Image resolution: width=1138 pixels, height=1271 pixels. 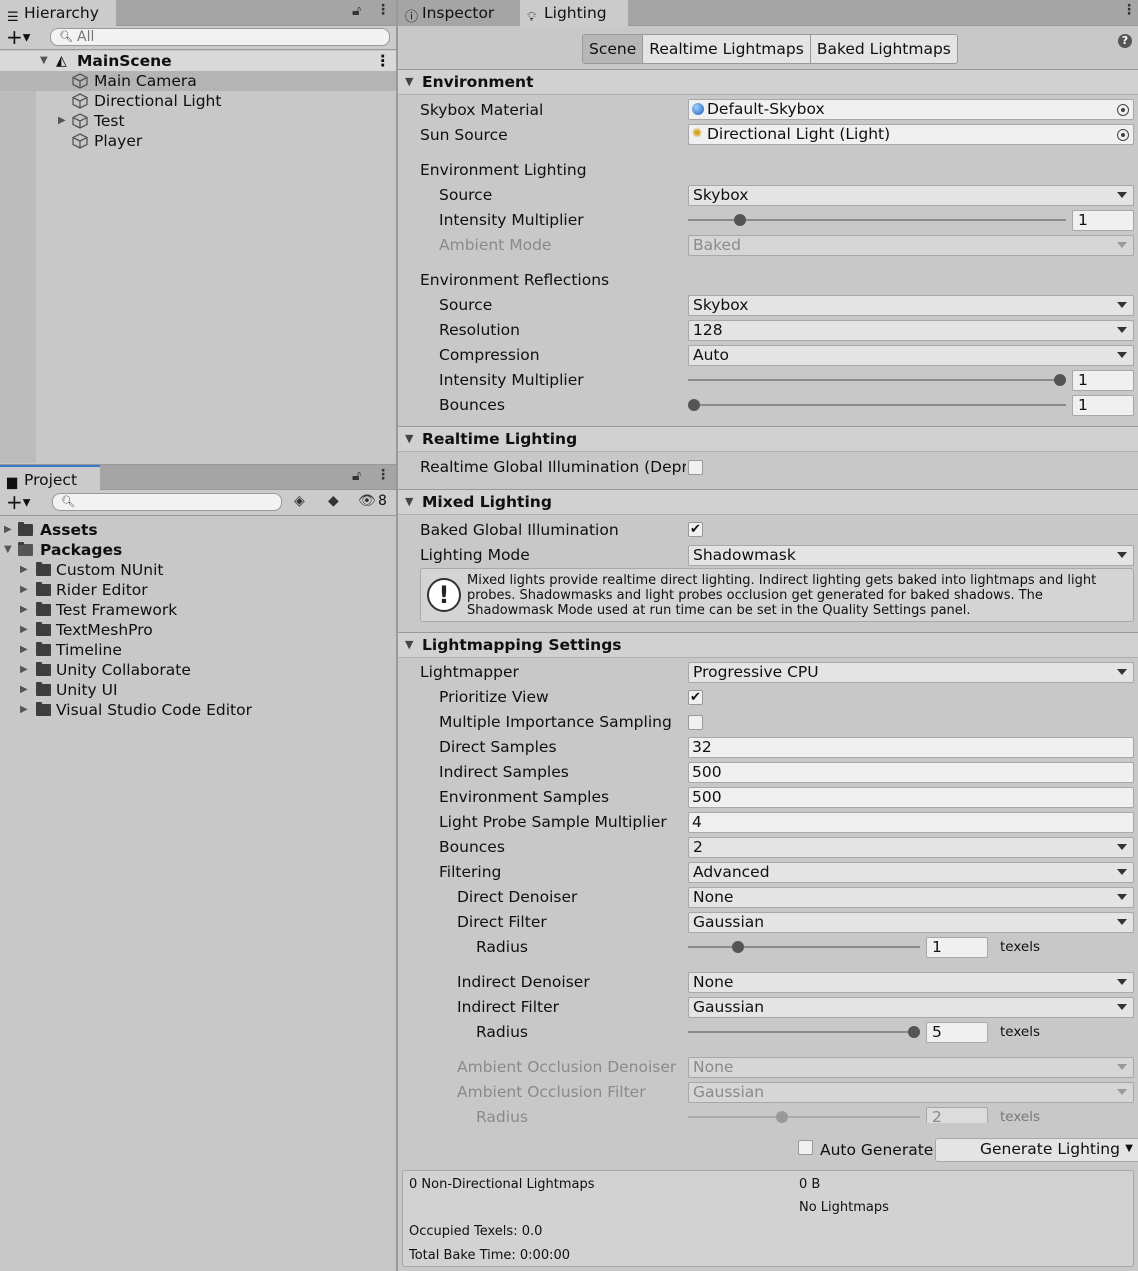 What do you see at coordinates (198, 710) in the screenshot?
I see `package-item: ▶ Visual Studio Code Editor` at bounding box center [198, 710].